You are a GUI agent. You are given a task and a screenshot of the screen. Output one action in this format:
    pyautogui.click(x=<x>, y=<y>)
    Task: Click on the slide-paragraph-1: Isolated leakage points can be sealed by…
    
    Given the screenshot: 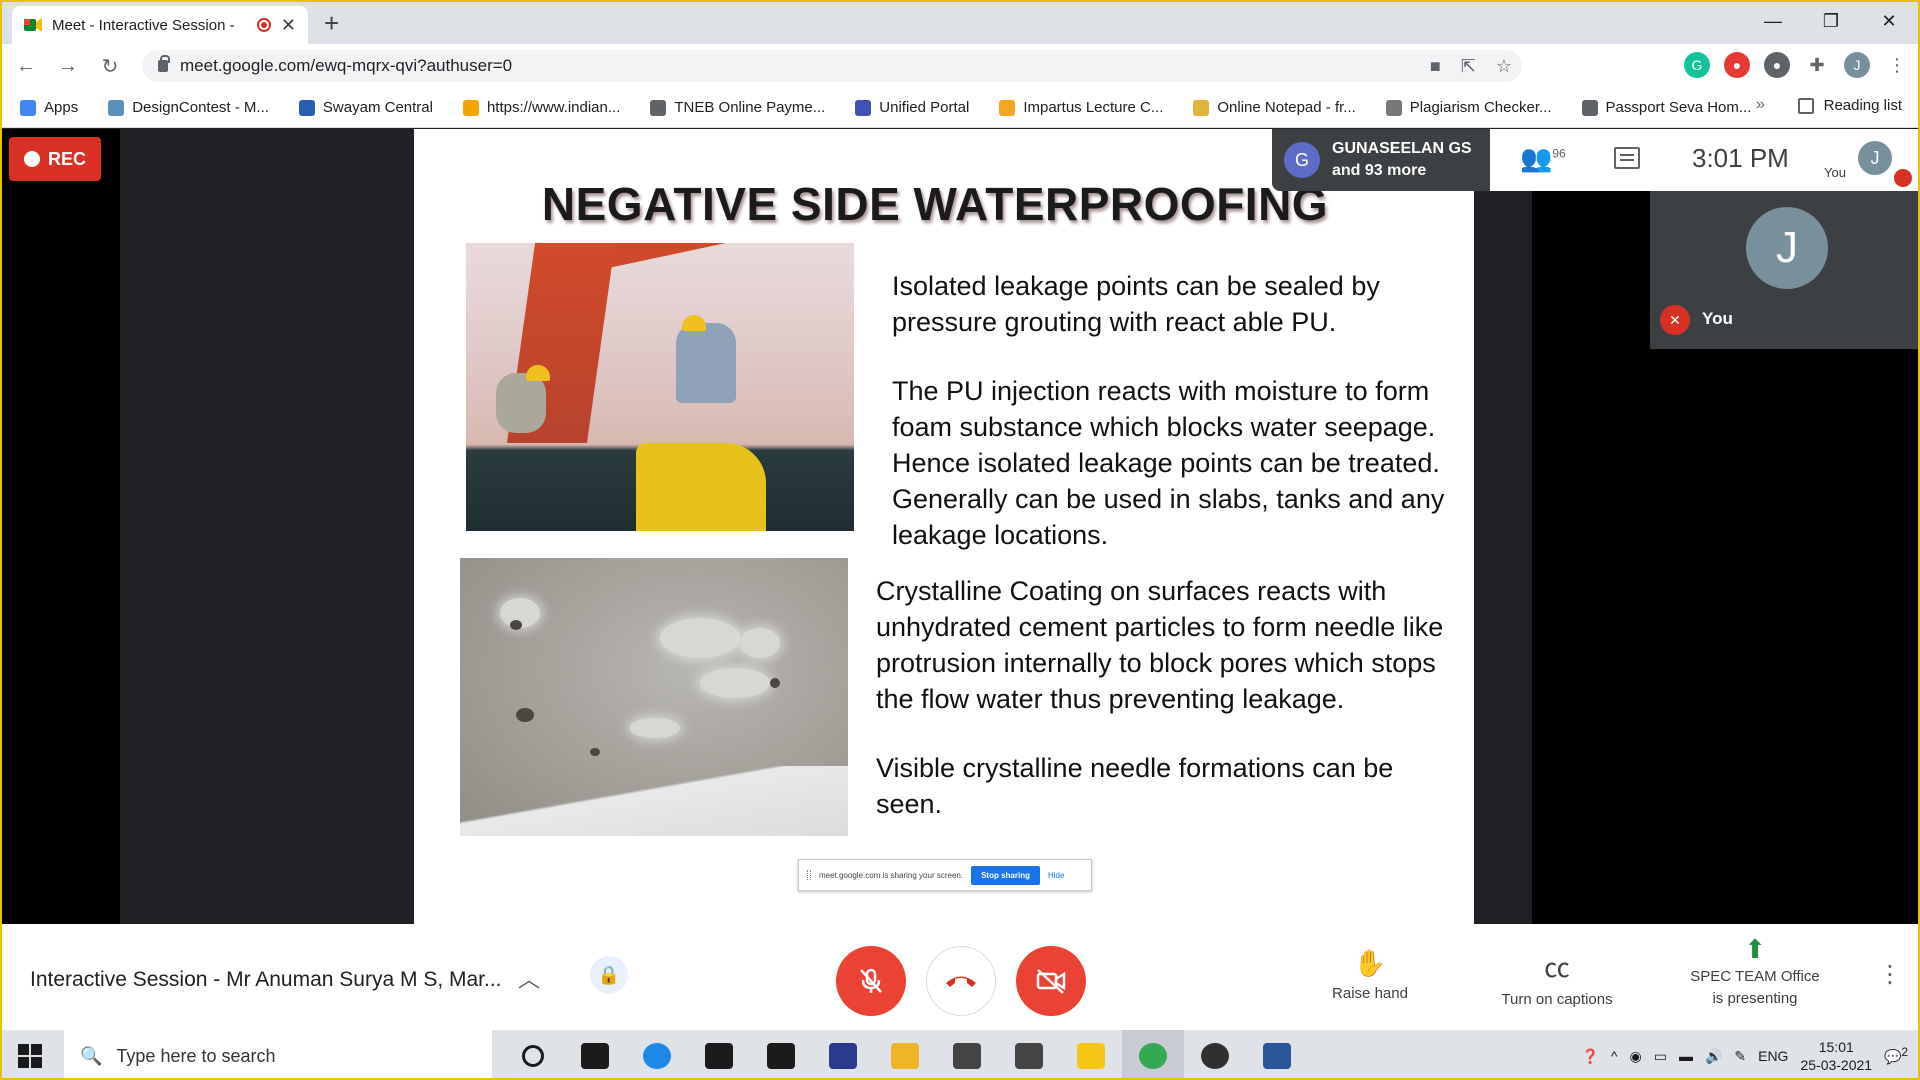 What is the action you would take?
    pyautogui.click(x=1136, y=304)
    